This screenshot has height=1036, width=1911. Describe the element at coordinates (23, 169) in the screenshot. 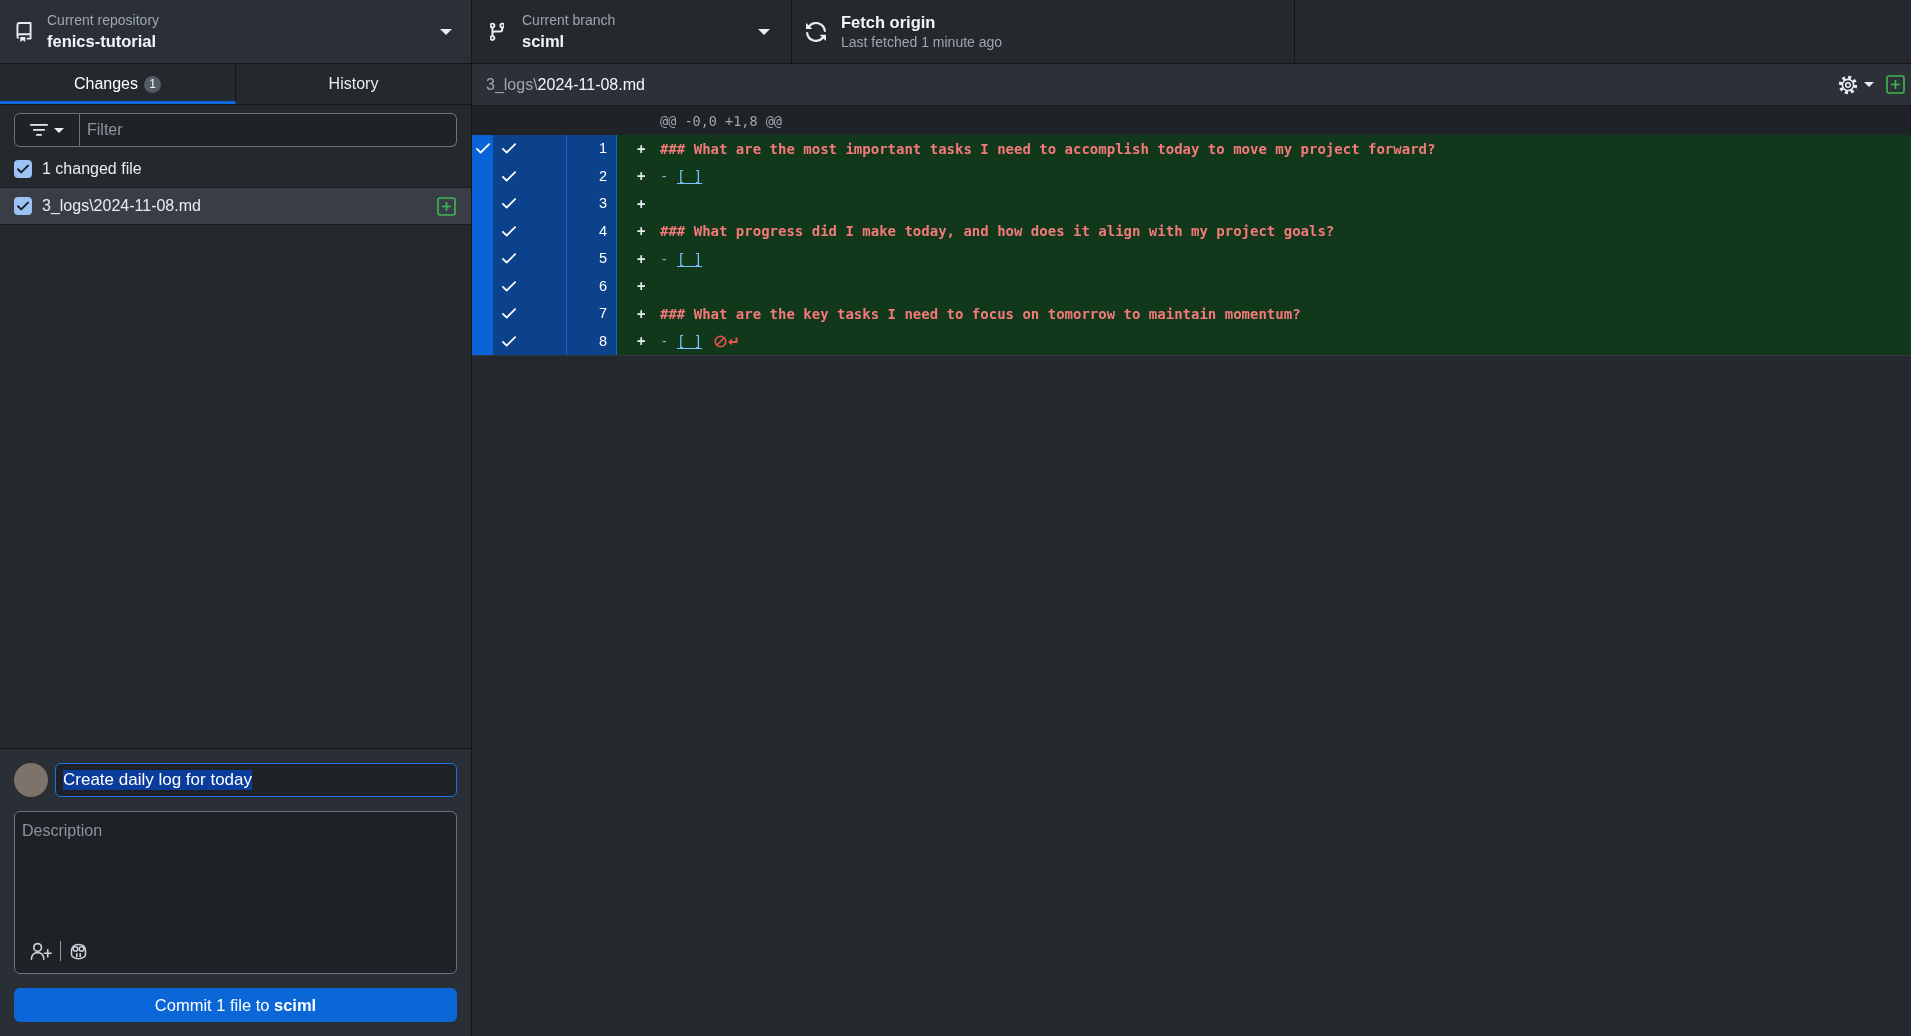

I see `select-all-checkbox` at that location.